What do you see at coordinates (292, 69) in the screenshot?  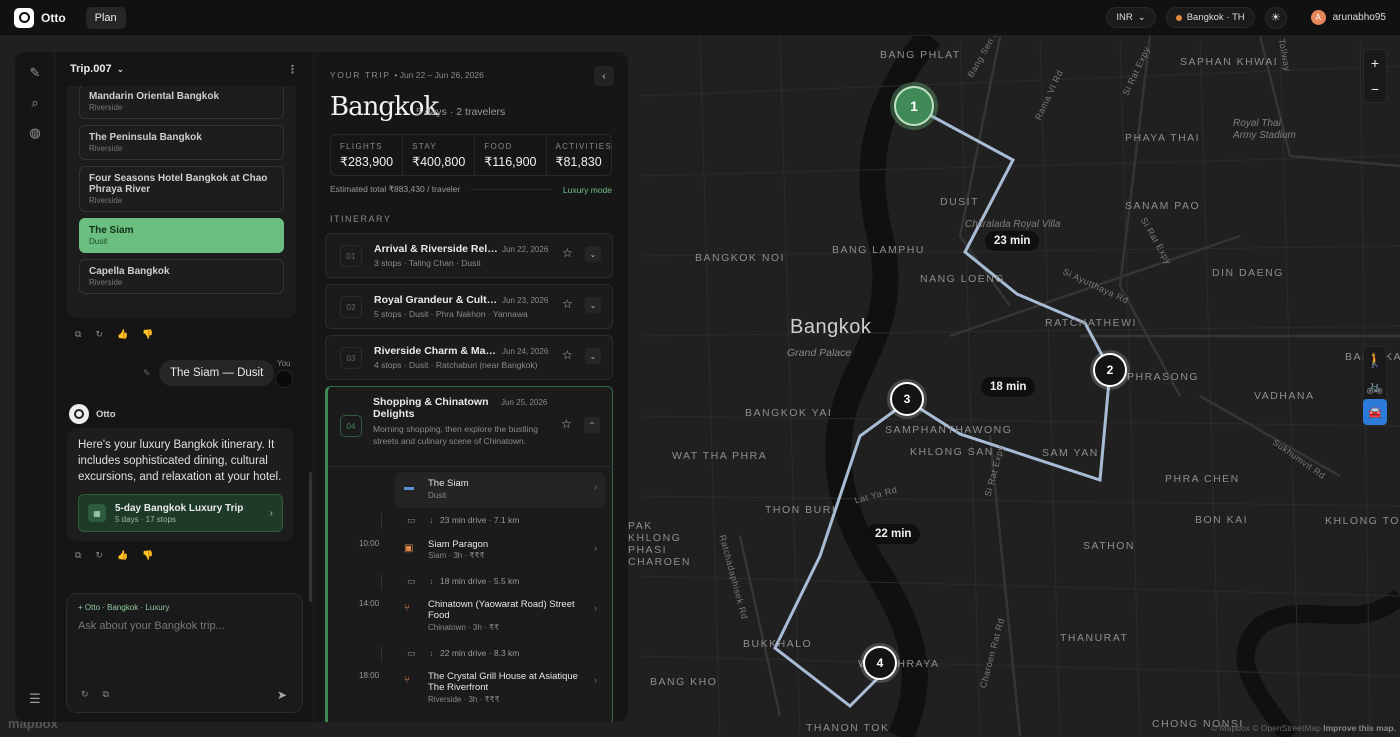 I see `more-options-icon: ⋮` at bounding box center [292, 69].